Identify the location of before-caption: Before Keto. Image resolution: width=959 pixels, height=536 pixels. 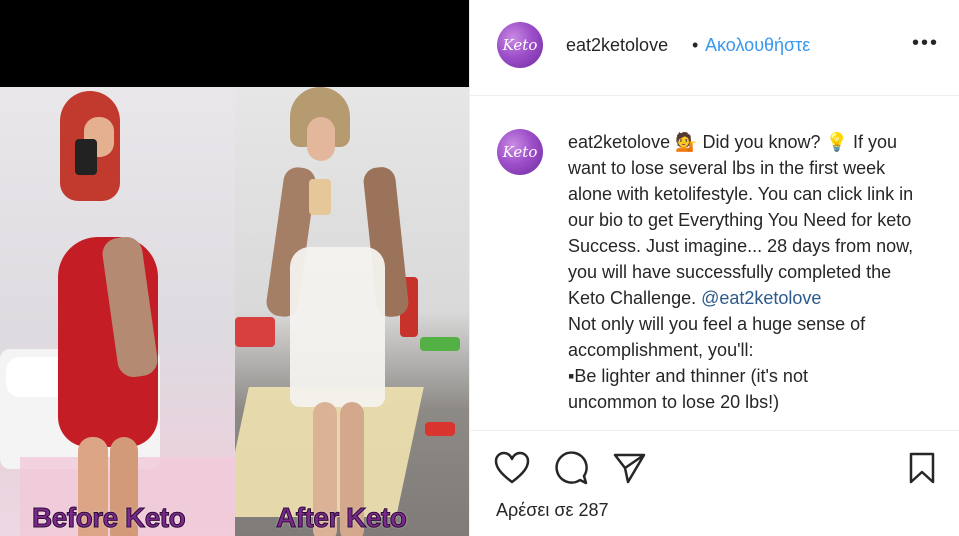
(108, 518).